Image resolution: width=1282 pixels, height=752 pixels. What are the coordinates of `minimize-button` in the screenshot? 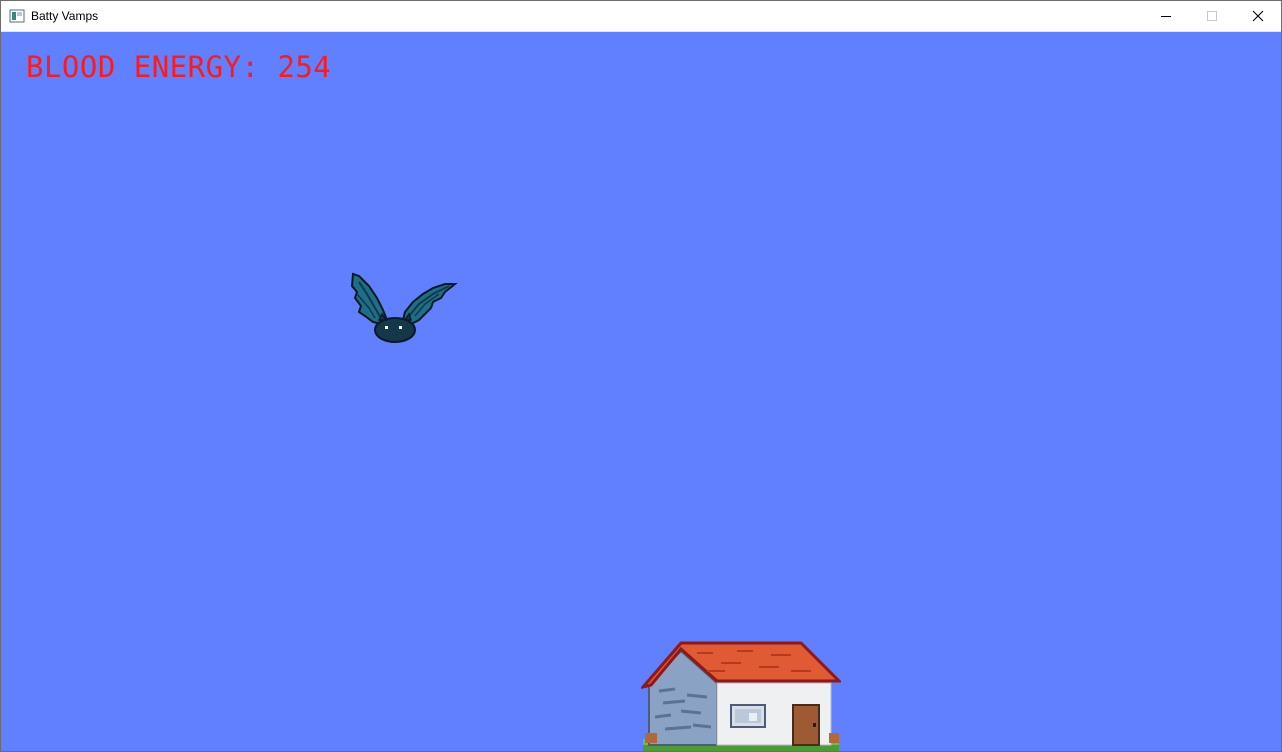 It's located at (1166, 16).